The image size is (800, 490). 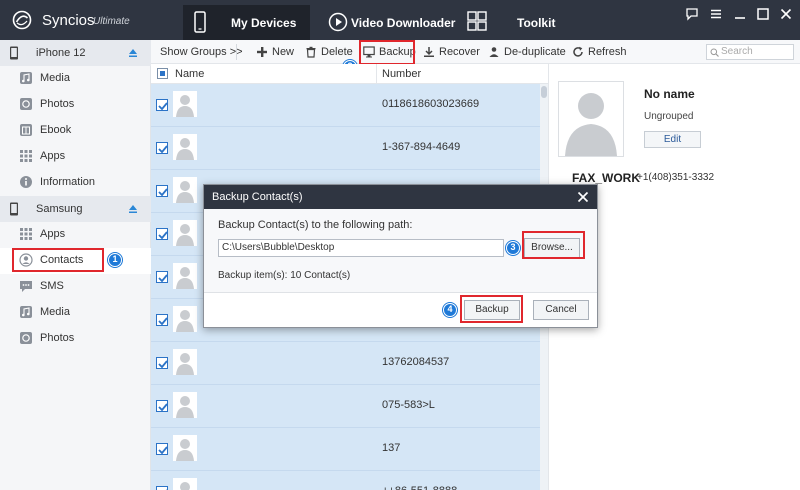 What do you see at coordinates (536, 23) in the screenshot?
I see `tab-toolkit-label: Toolkit` at bounding box center [536, 23].